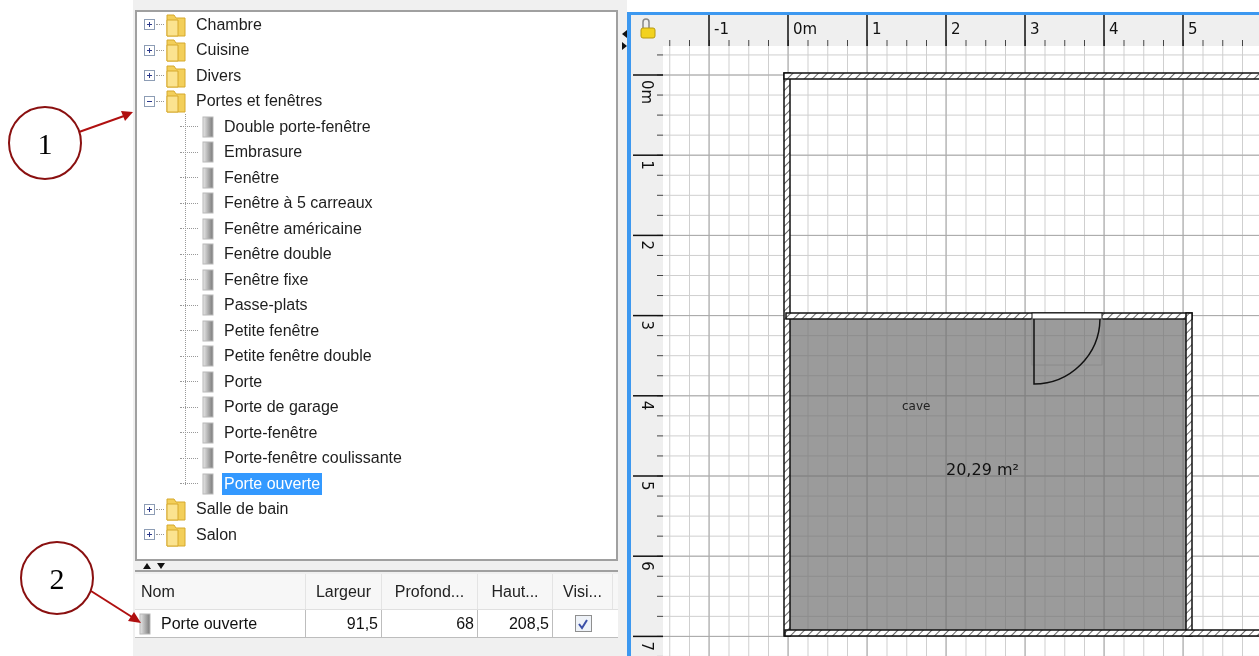 The height and width of the screenshot is (656, 1259). I want to click on room-name-label: cave, so click(916, 406).